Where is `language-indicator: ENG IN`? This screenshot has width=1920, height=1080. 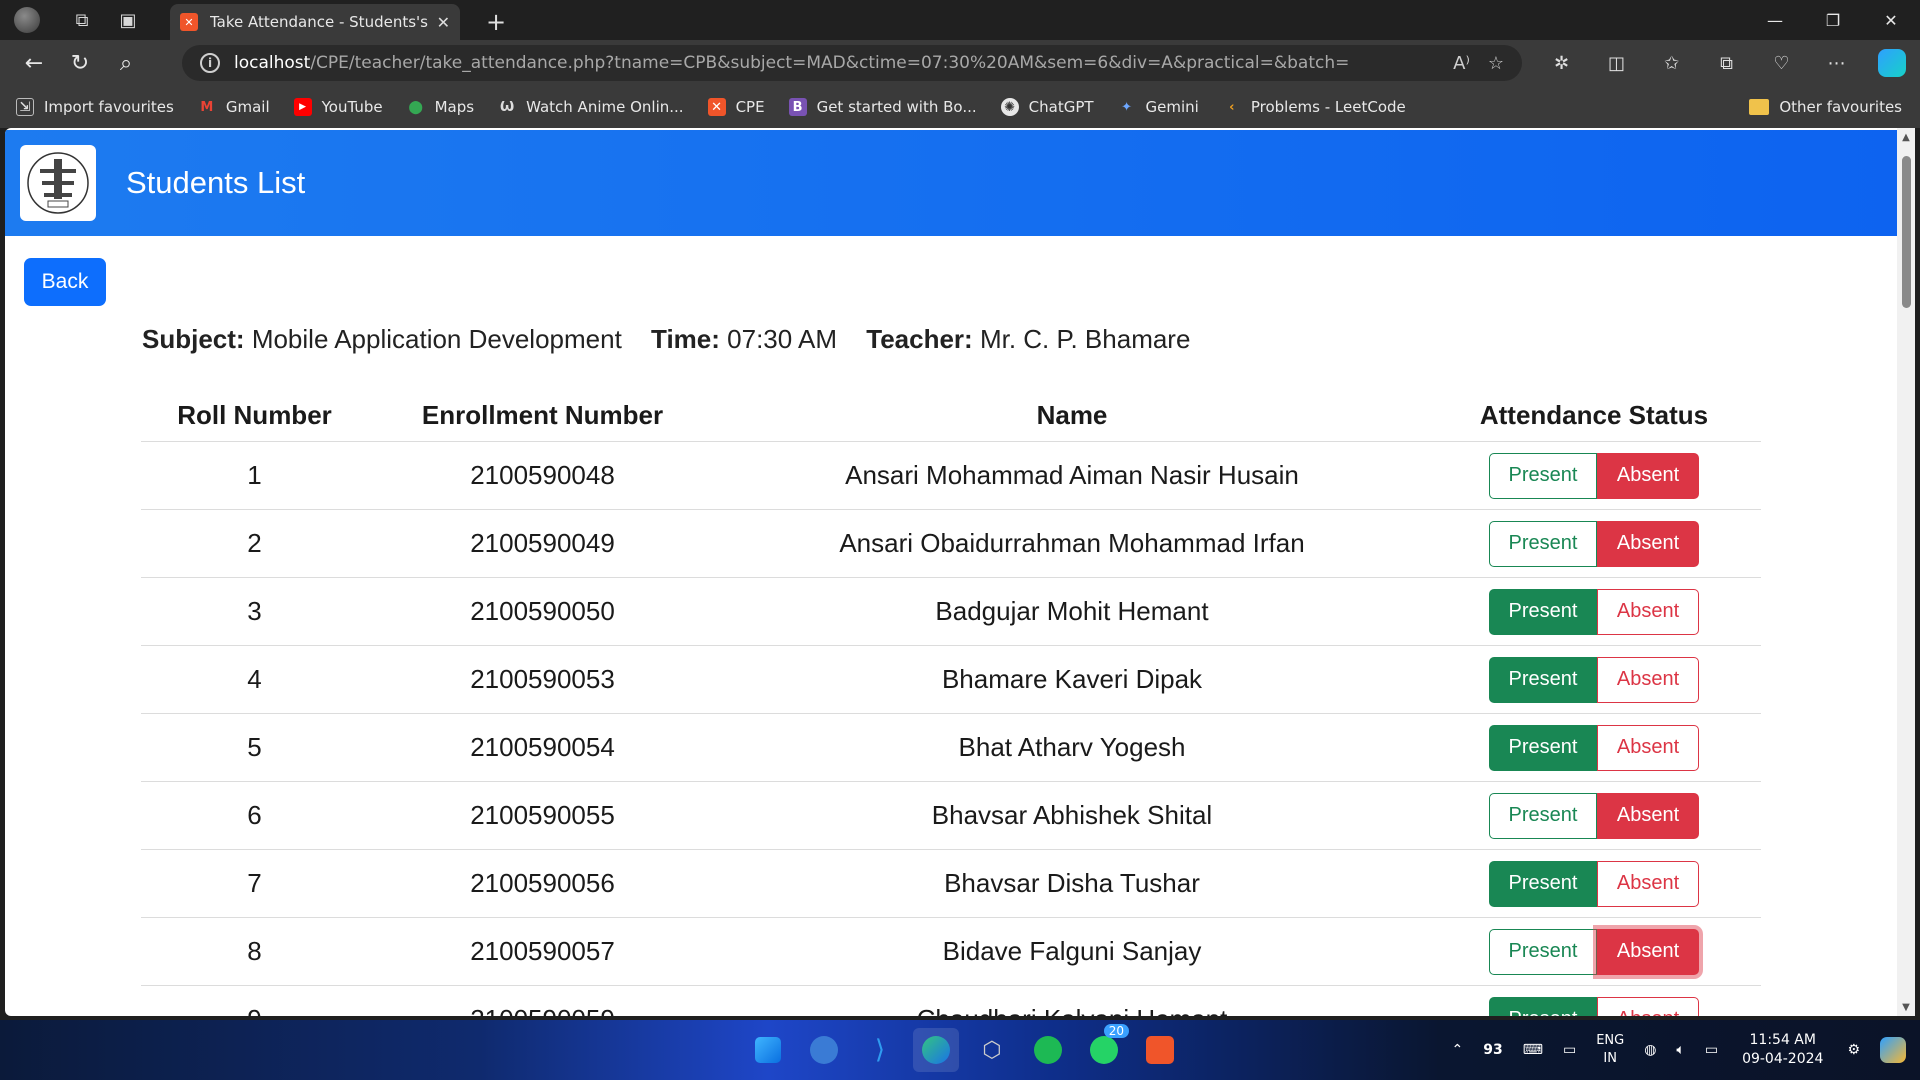 language-indicator: ENG IN is located at coordinates (1610, 1050).